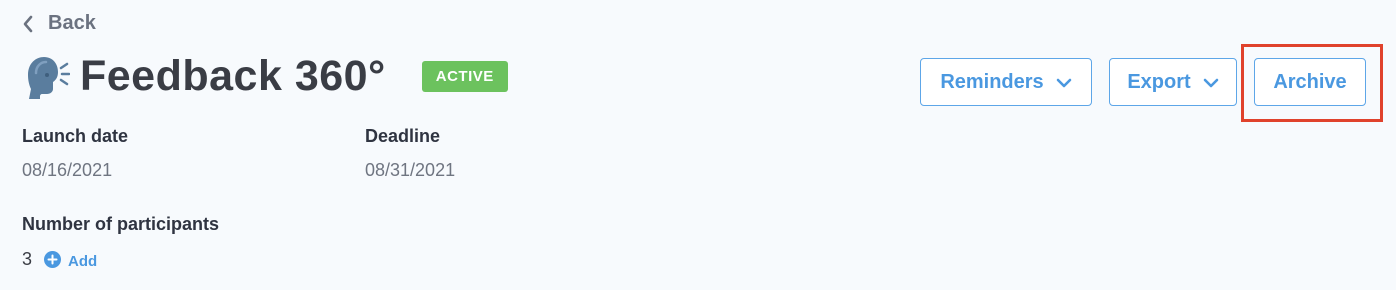 The width and height of the screenshot is (1396, 290). What do you see at coordinates (403, 136) in the screenshot?
I see `deadline-label: Deadline` at bounding box center [403, 136].